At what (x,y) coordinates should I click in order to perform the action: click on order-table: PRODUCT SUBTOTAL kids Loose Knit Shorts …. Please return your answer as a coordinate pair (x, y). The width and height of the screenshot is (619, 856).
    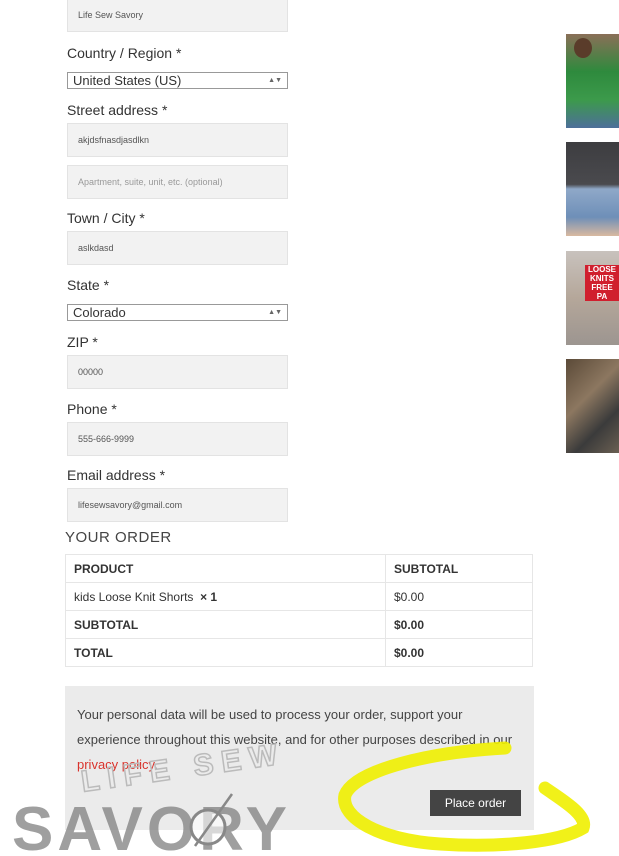
    Looking at the image, I should click on (299, 610).